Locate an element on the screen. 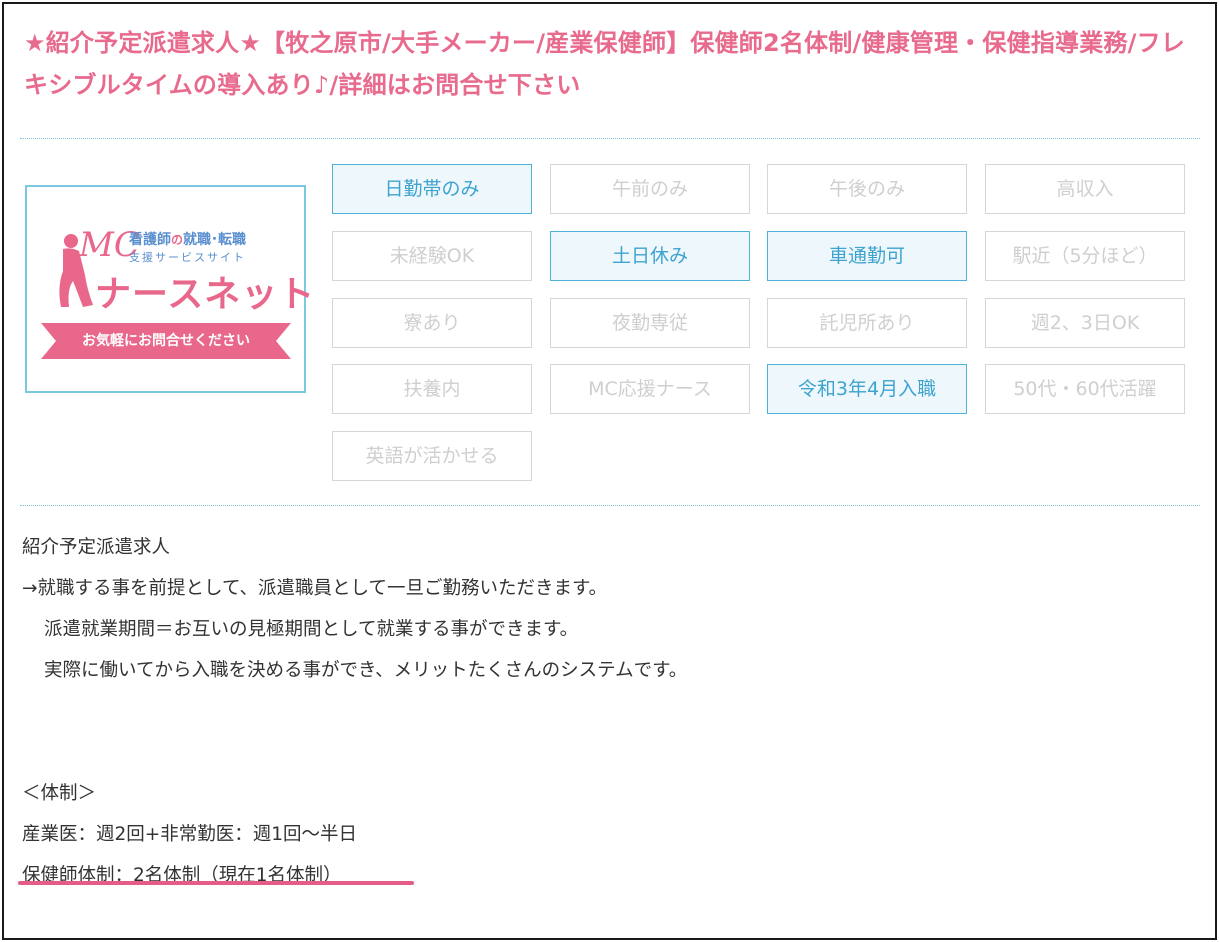  tag-no-experience-ok: 未経験OK is located at coordinates (432, 256).